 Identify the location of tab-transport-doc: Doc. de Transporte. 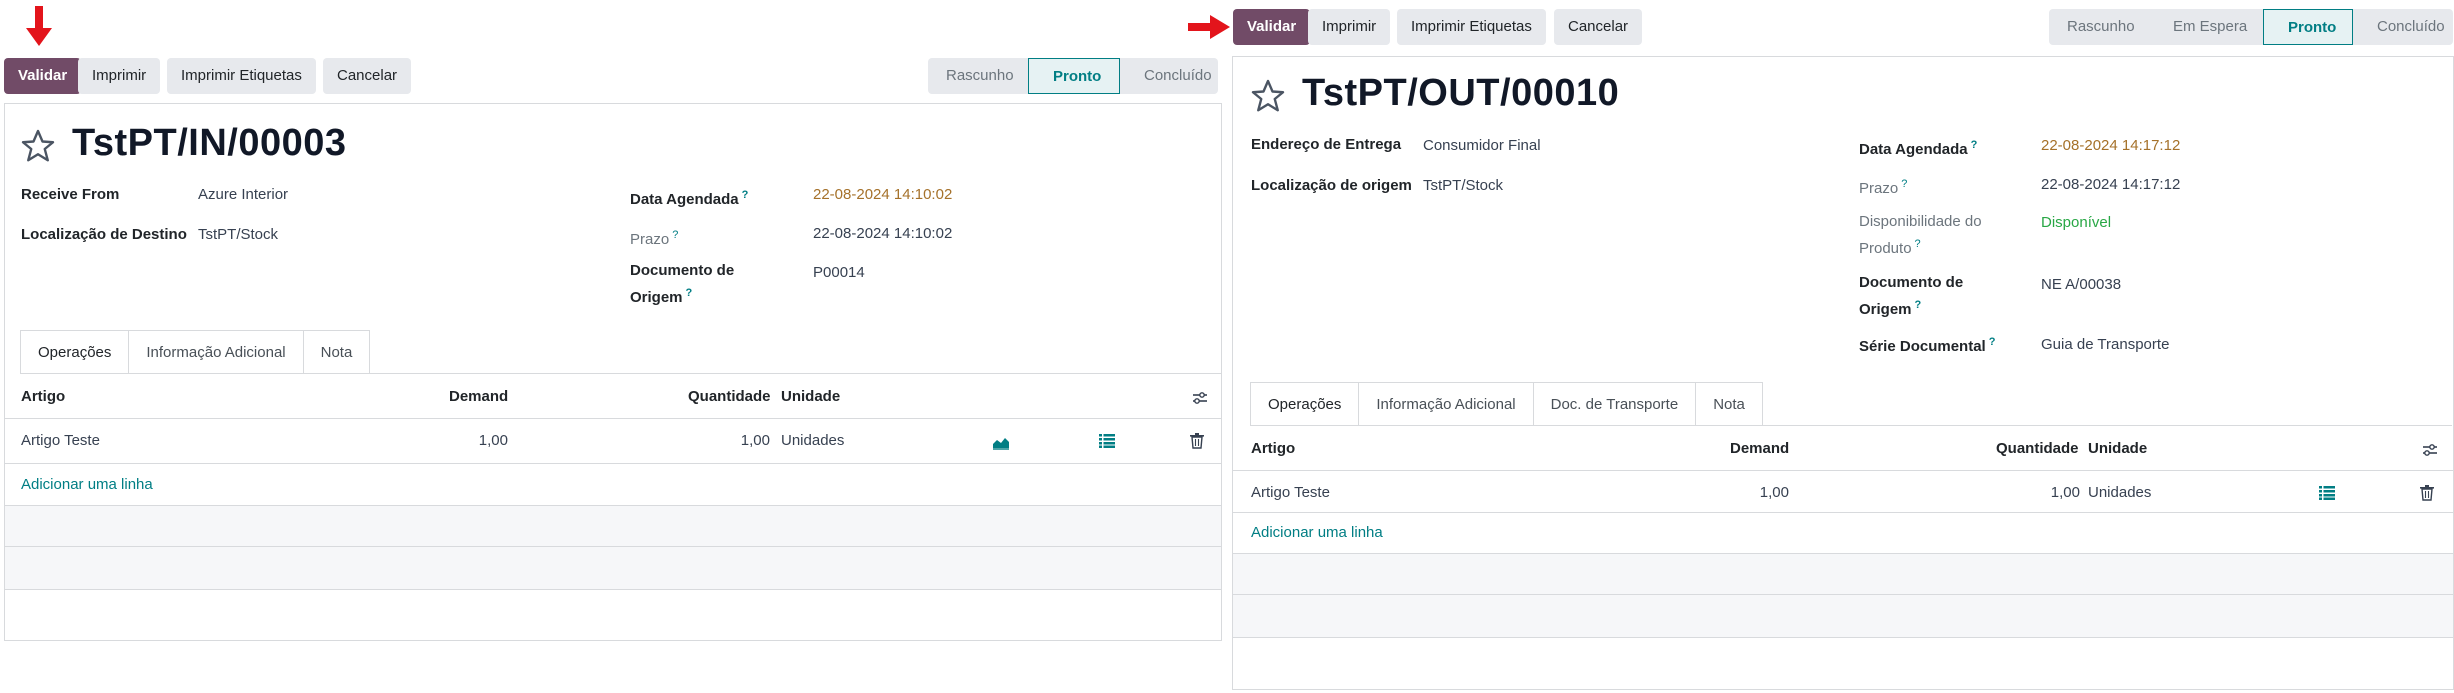
(1614, 403).